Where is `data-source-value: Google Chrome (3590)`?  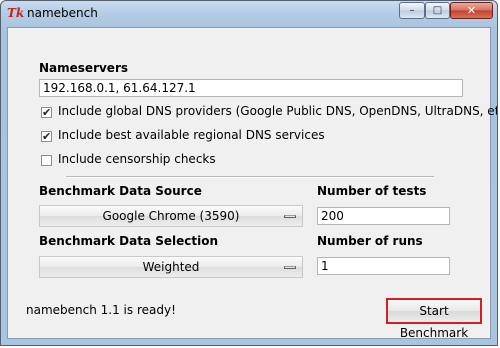
data-source-value: Google Chrome (3590) is located at coordinates (171, 216).